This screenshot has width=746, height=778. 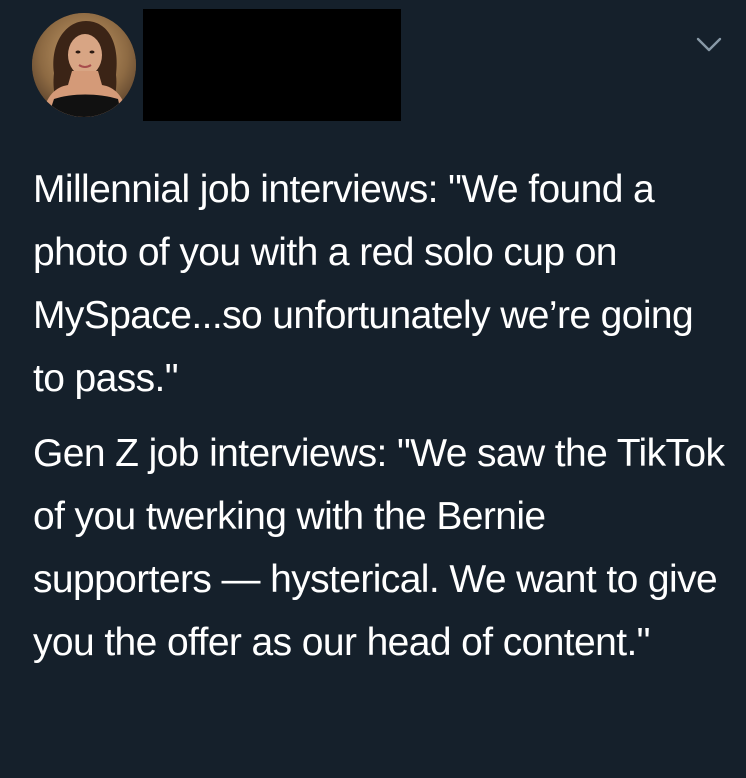 What do you see at coordinates (272, 65) in the screenshot?
I see `redacted-name-block` at bounding box center [272, 65].